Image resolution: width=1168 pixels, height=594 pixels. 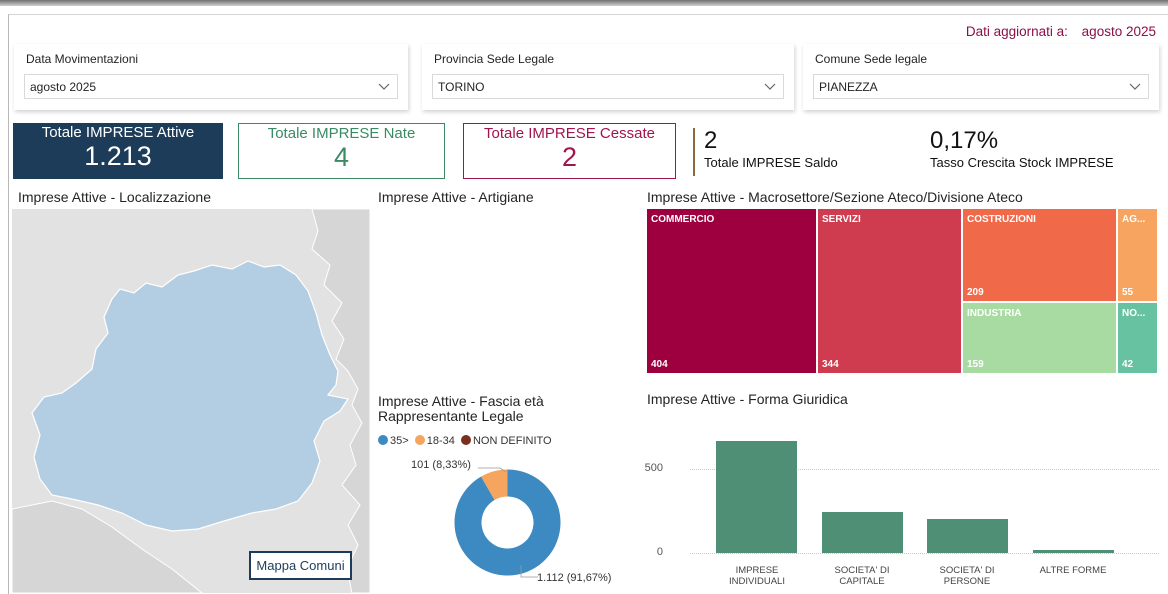 I want to click on slicer-comune: Comune Sede legale PIANEZZA, so click(x=981, y=77).